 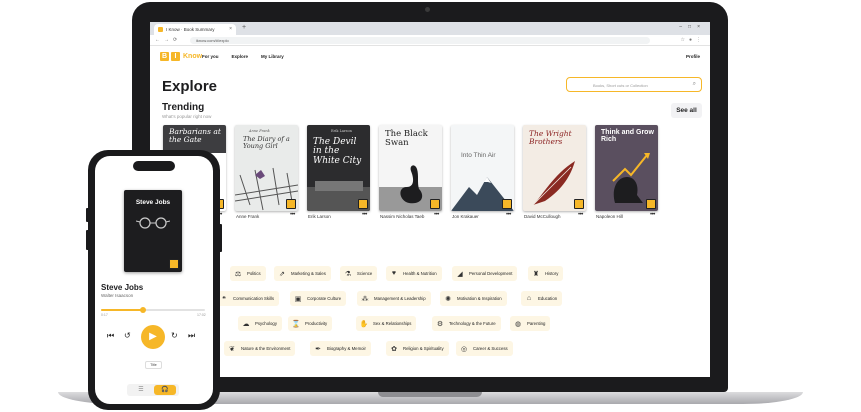 I want to click on category-label: Science, so click(x=365, y=273).